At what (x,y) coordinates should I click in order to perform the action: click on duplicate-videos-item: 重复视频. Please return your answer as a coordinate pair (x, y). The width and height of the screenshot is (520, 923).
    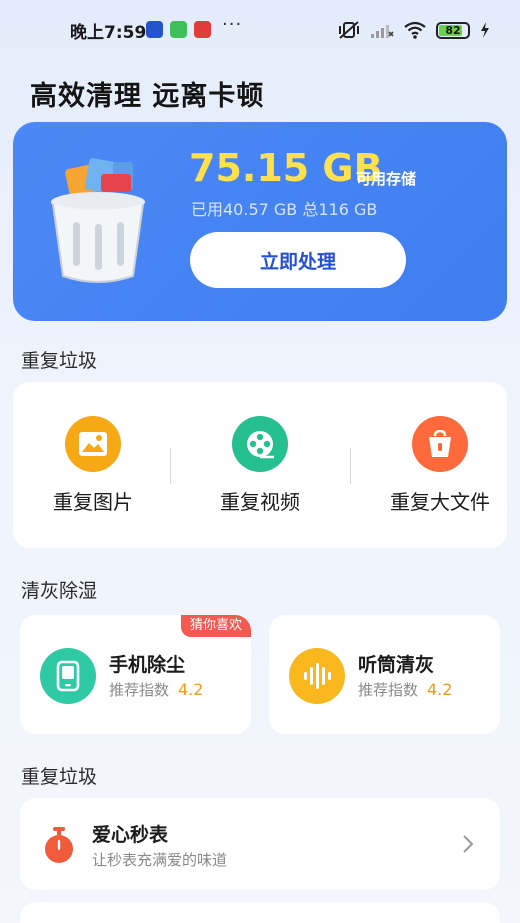
    Looking at the image, I should click on (260, 465).